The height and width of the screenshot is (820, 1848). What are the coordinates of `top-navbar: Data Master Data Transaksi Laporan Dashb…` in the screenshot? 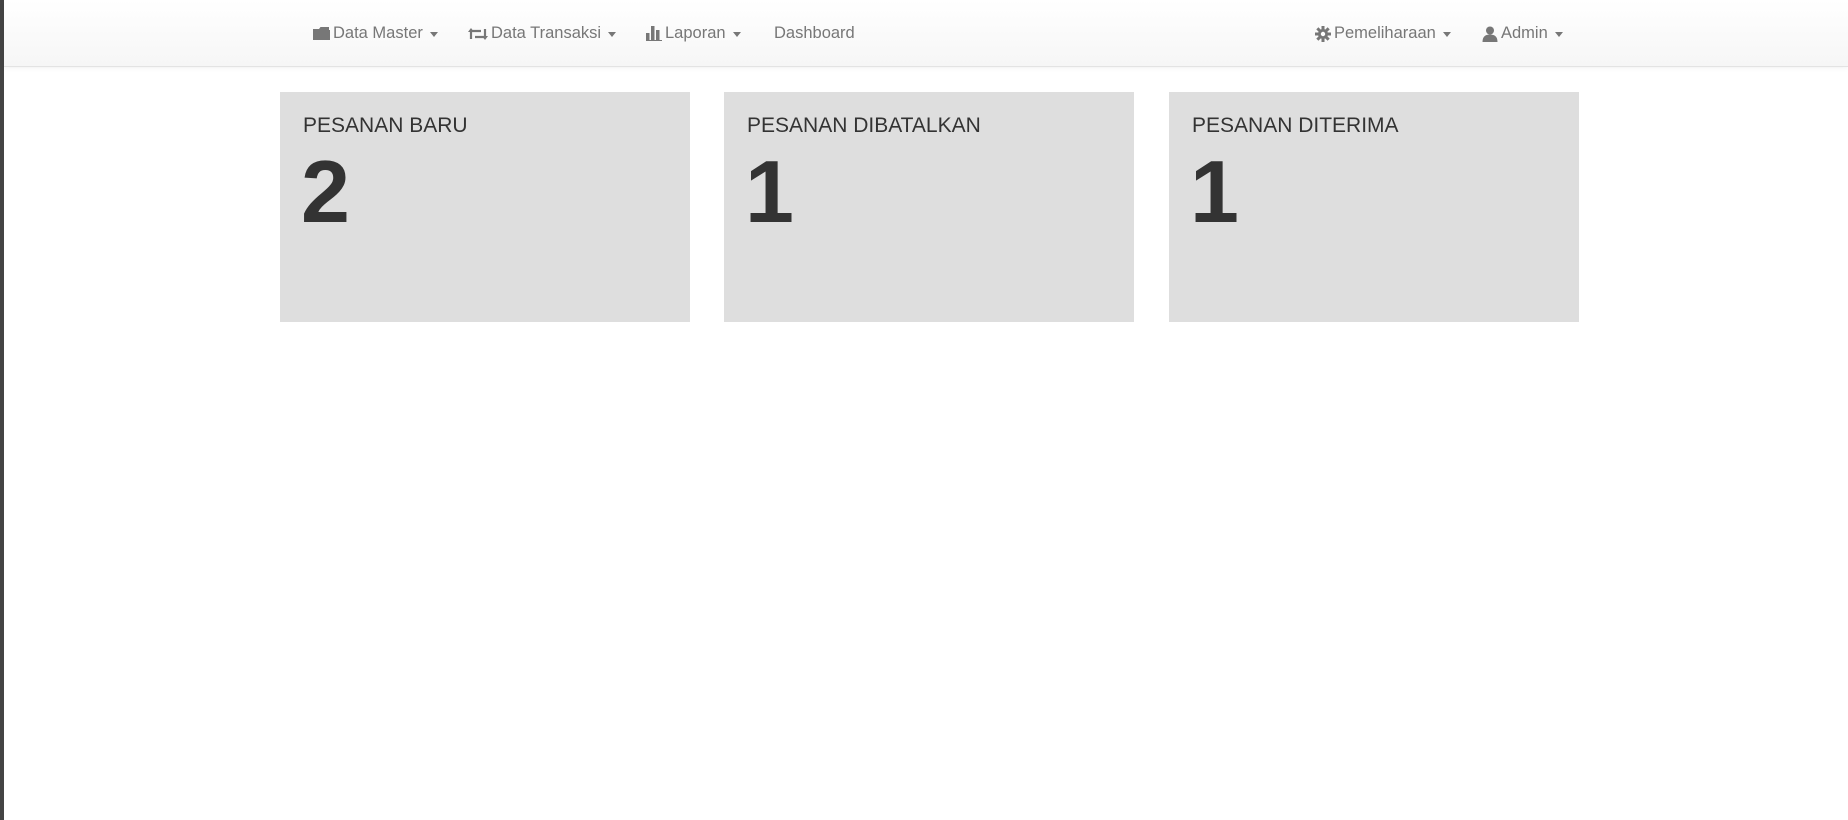 It's located at (926, 33).